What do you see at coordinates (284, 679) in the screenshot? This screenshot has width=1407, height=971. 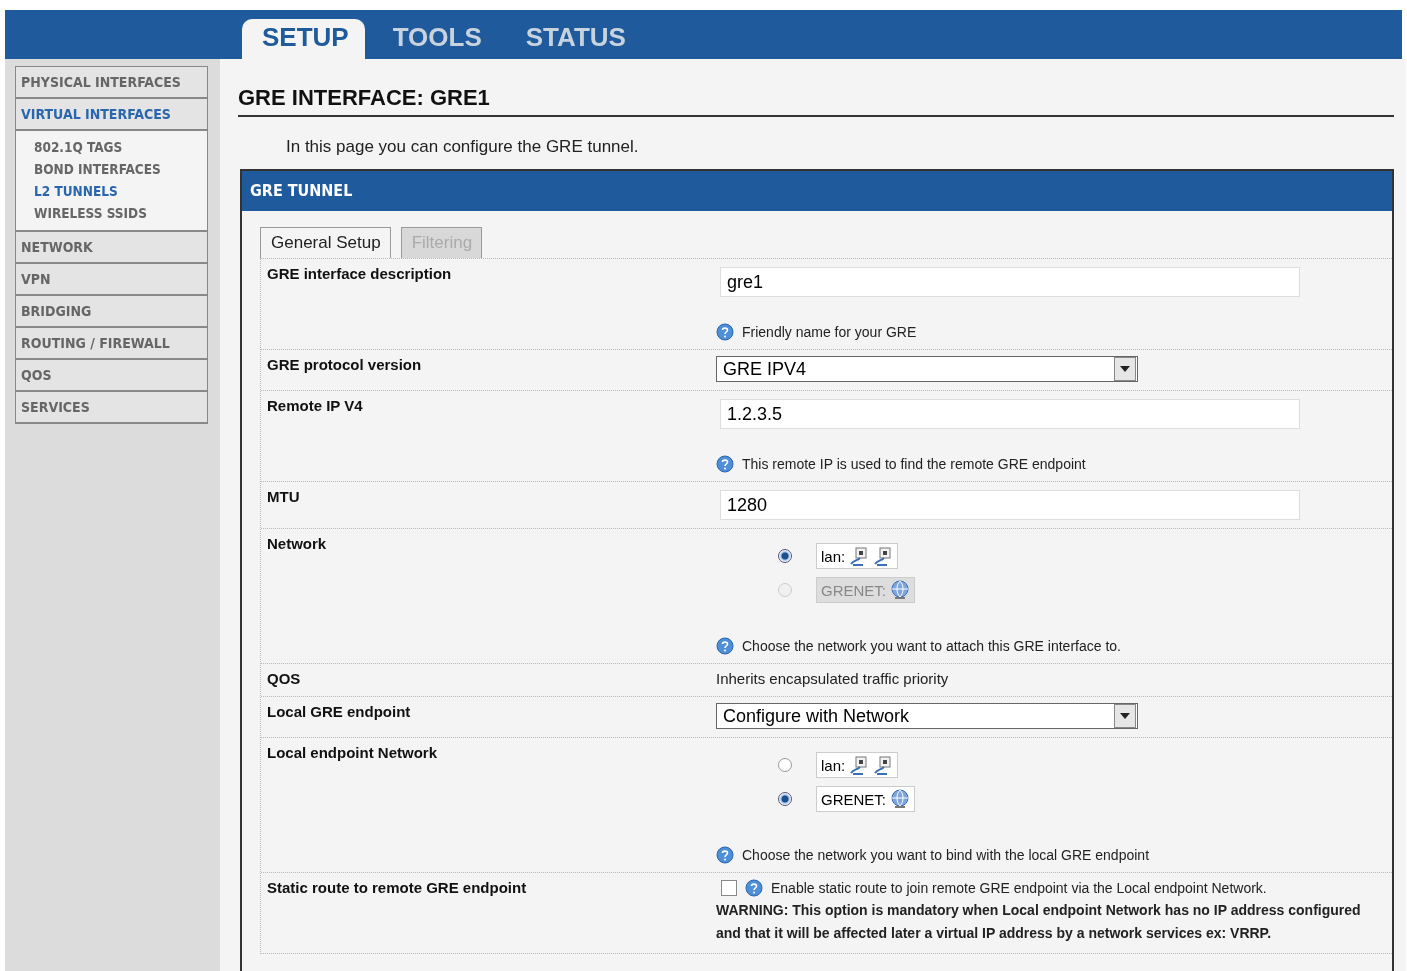 I see `field-label: QOS` at bounding box center [284, 679].